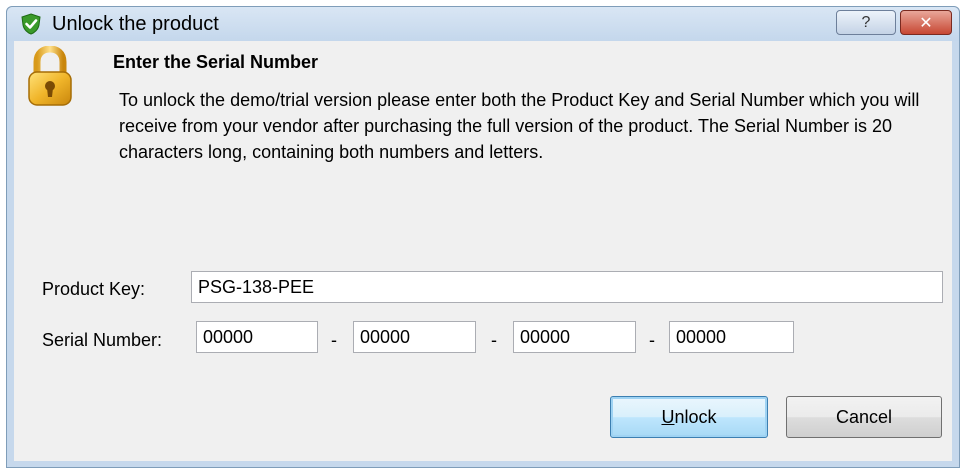 This screenshot has height=474, width=966. What do you see at coordinates (50, 76) in the screenshot?
I see `padlock-icon` at bounding box center [50, 76].